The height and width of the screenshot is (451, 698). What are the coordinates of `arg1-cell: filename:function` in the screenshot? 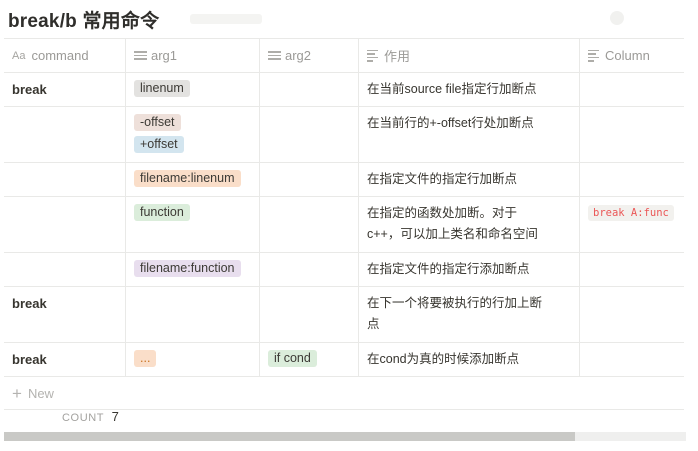 It's located at (193, 269).